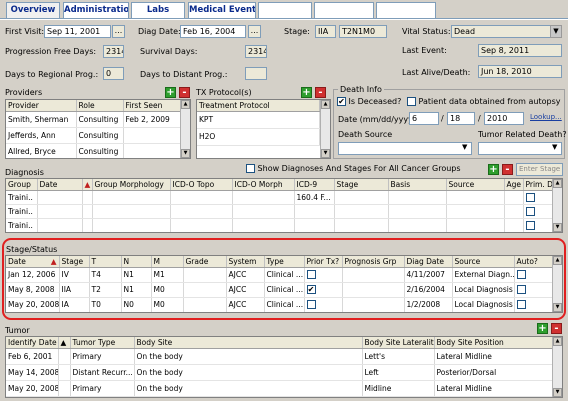  Describe the element at coordinates (184, 92) in the screenshot. I see `remove-provider-button: -` at that location.